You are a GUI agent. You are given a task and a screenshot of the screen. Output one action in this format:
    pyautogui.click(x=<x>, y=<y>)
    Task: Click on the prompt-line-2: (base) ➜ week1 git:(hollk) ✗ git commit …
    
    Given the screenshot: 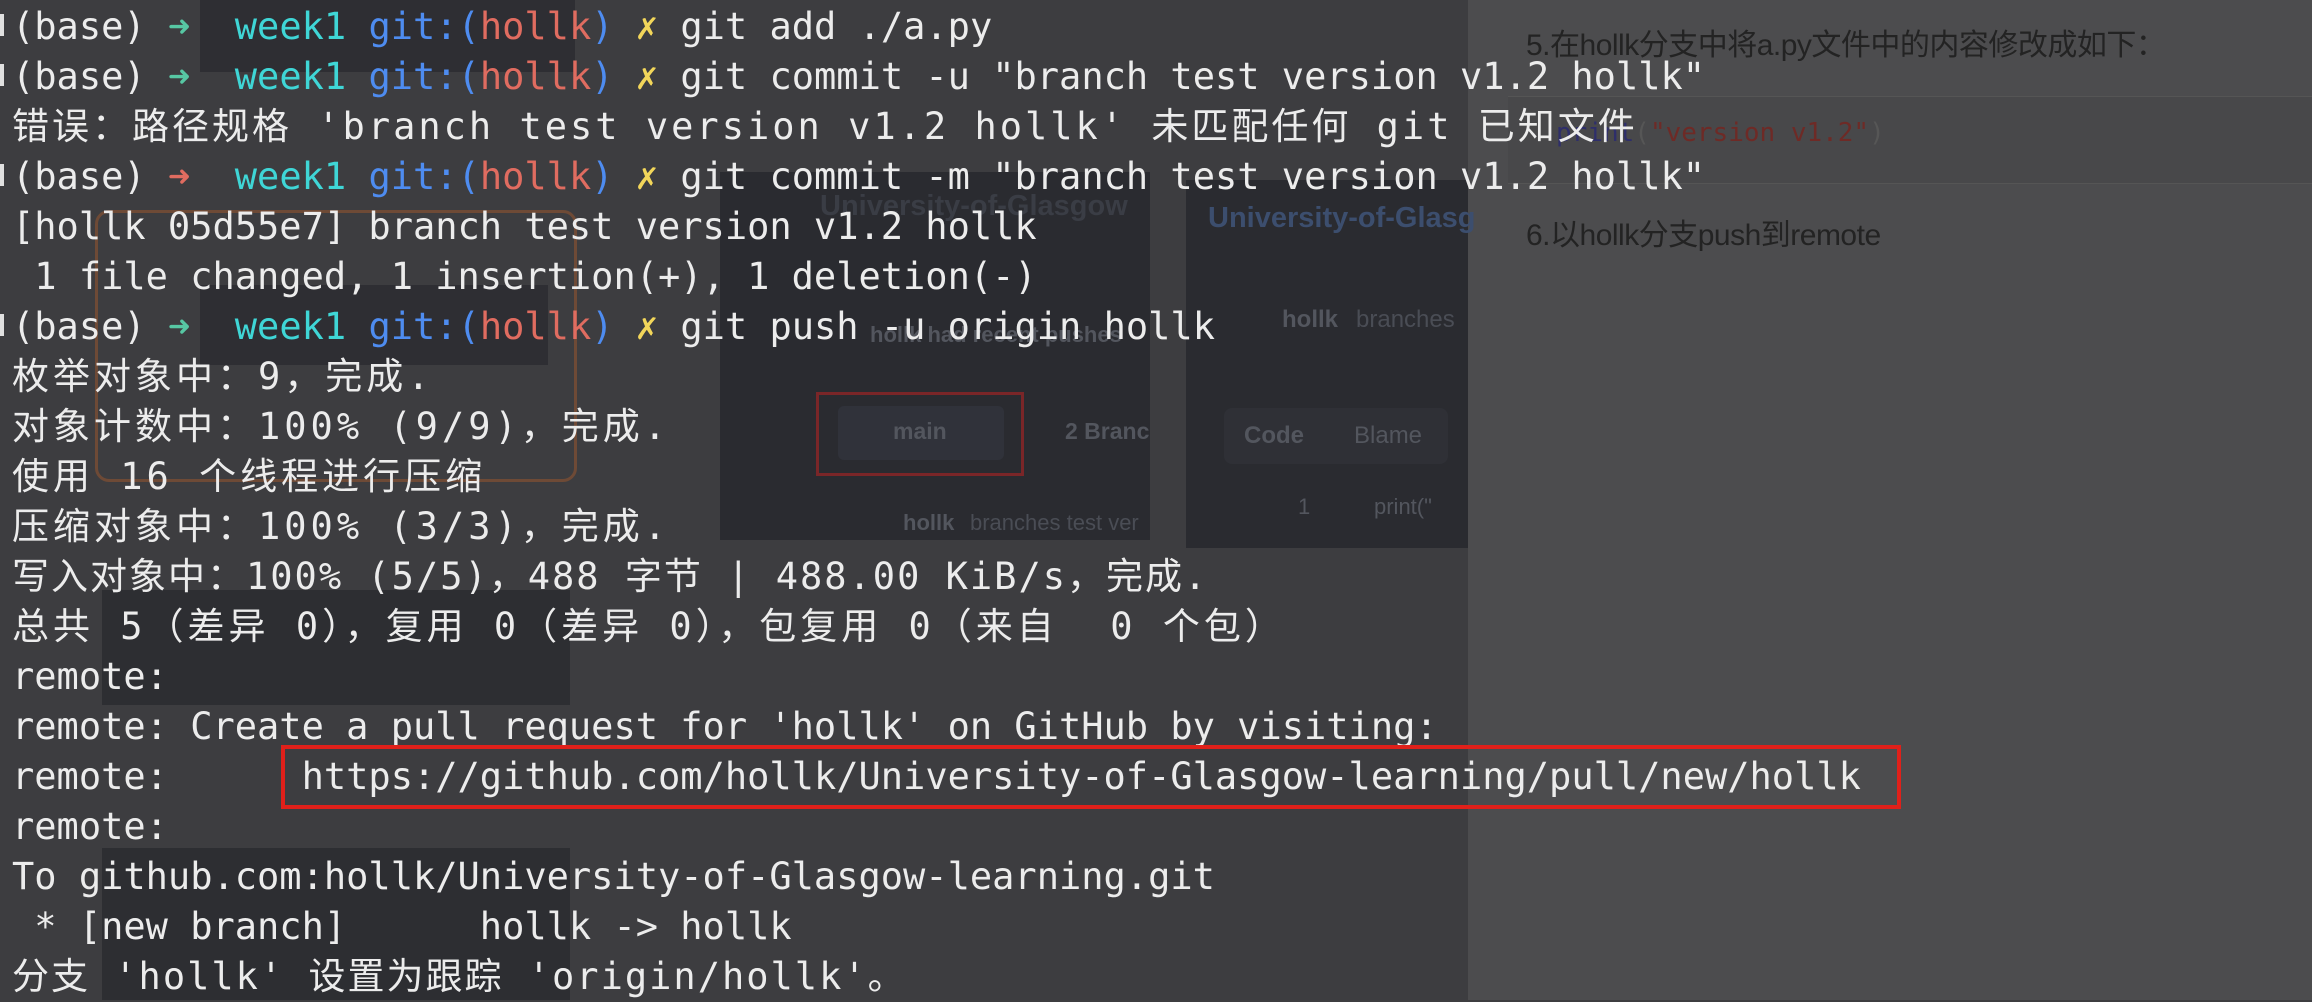 What is the action you would take?
    pyautogui.click(x=858, y=77)
    